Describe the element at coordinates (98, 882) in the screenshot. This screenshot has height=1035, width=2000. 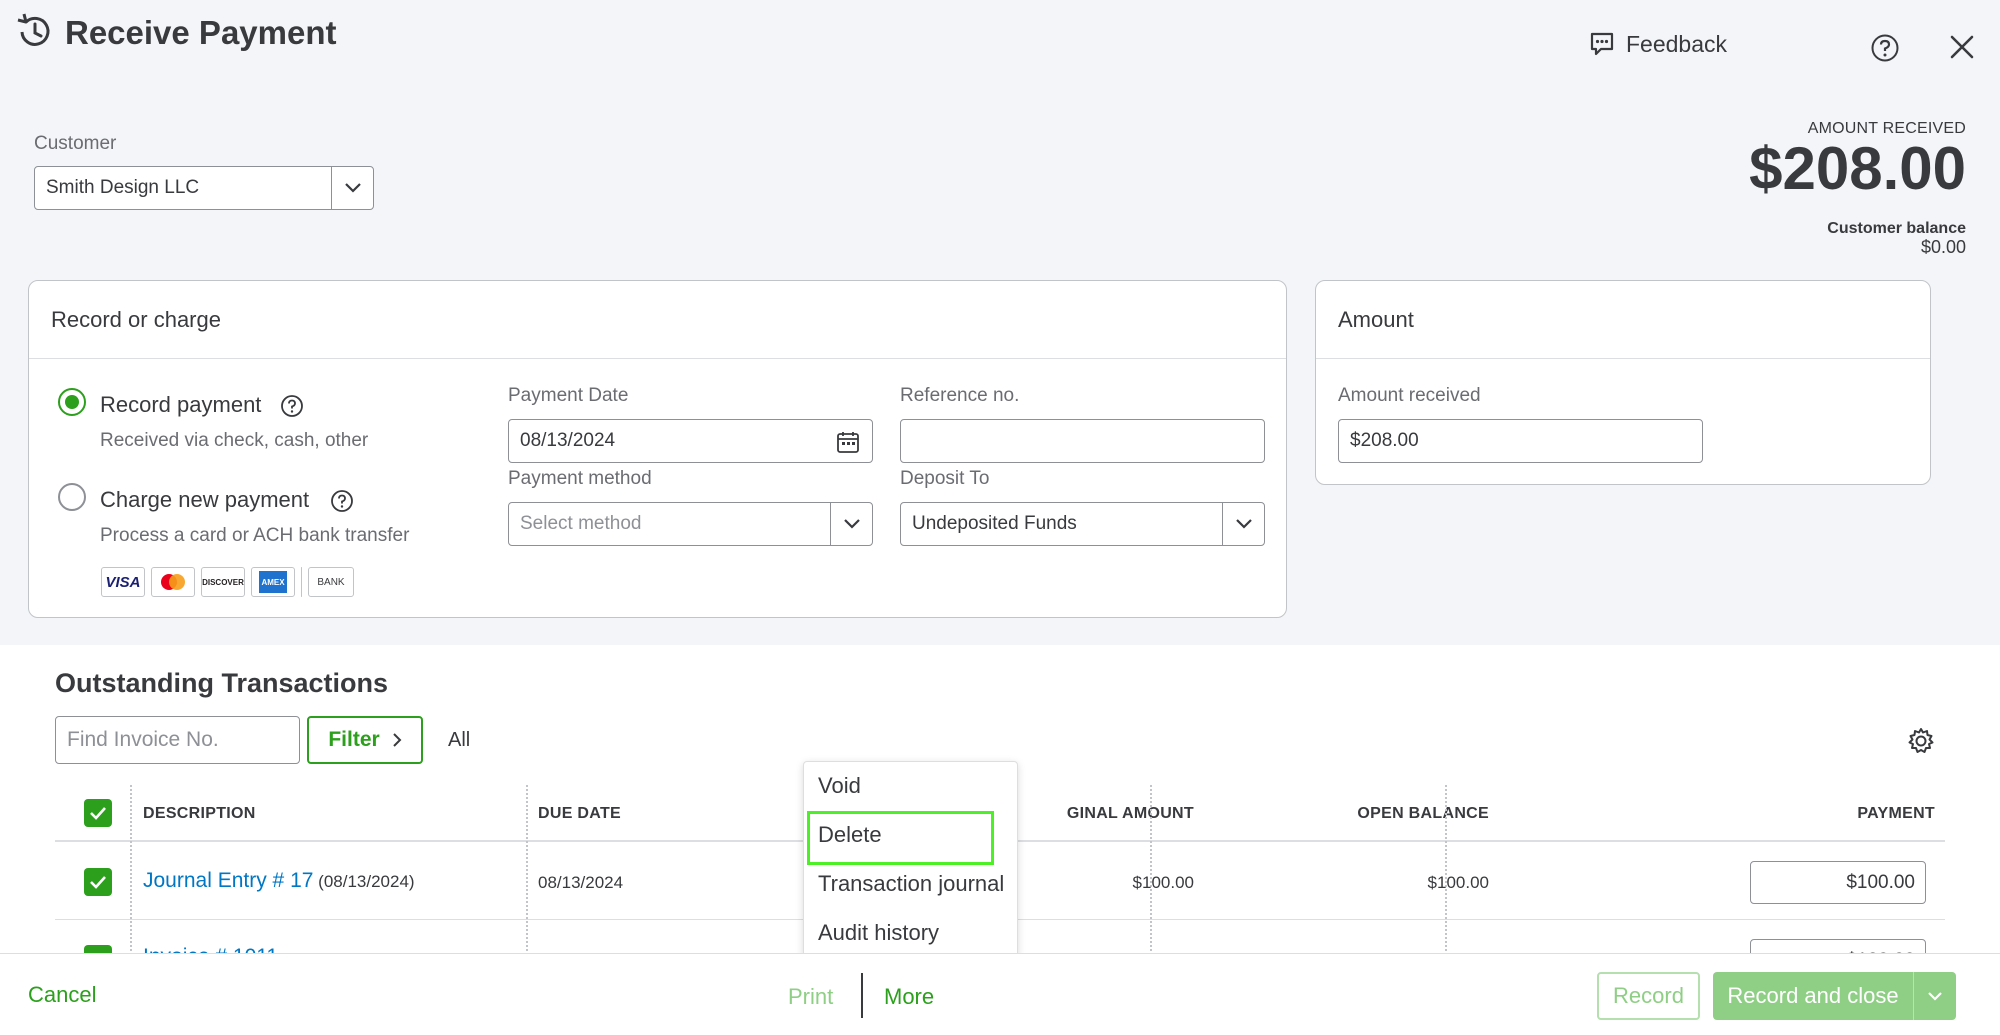
I see `row-checkbox` at that location.